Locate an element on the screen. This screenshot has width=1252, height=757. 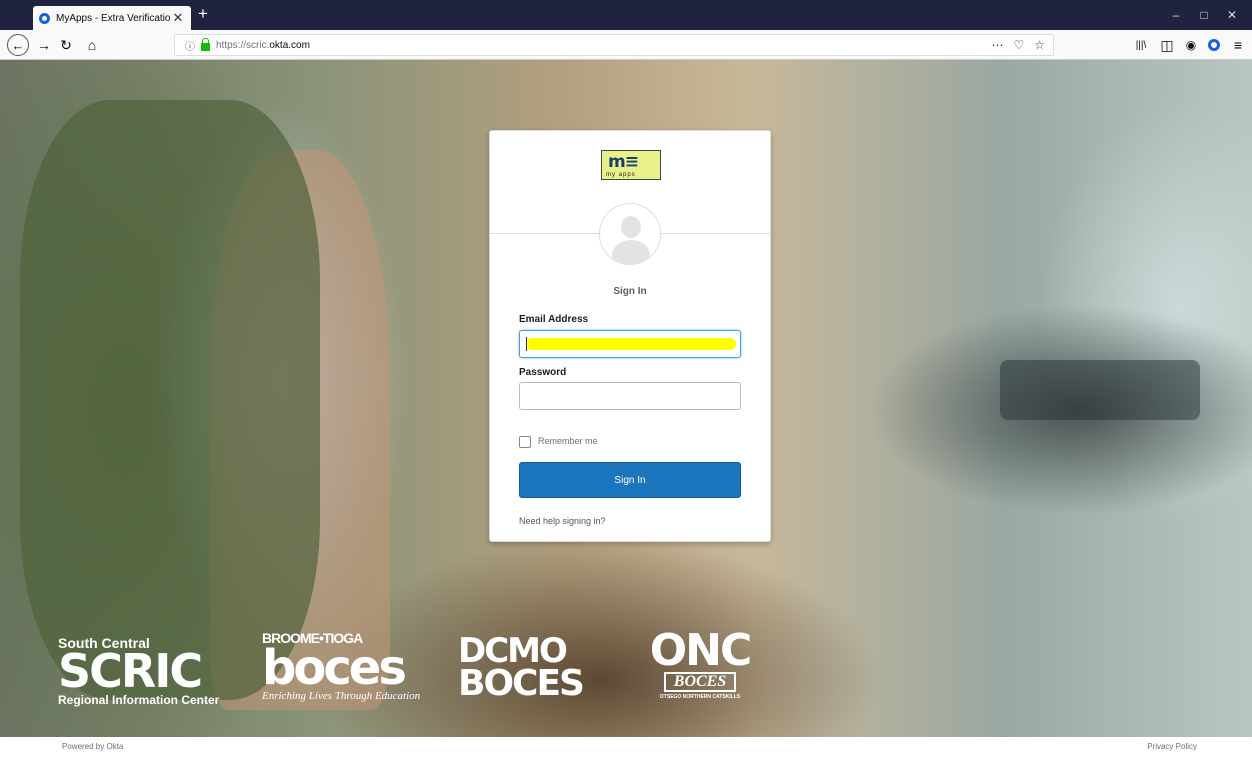
password-label: Password is located at coordinates (543, 372).